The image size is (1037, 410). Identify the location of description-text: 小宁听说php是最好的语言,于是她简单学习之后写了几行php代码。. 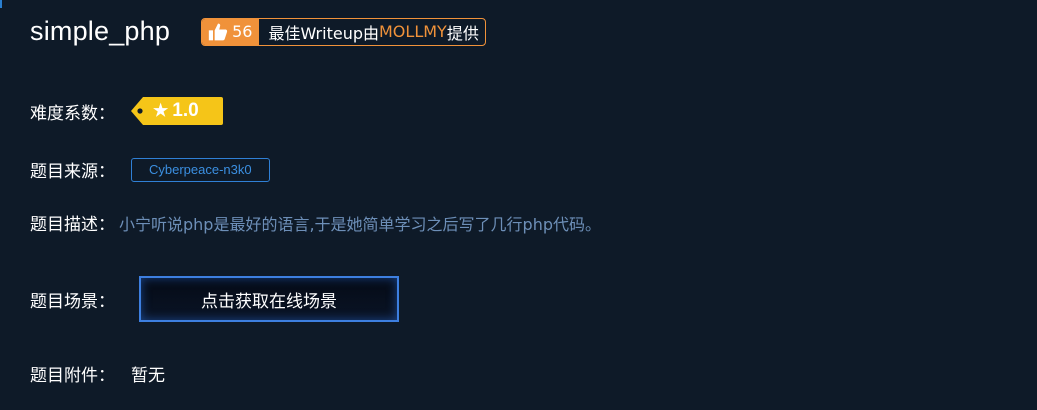
(360, 224).